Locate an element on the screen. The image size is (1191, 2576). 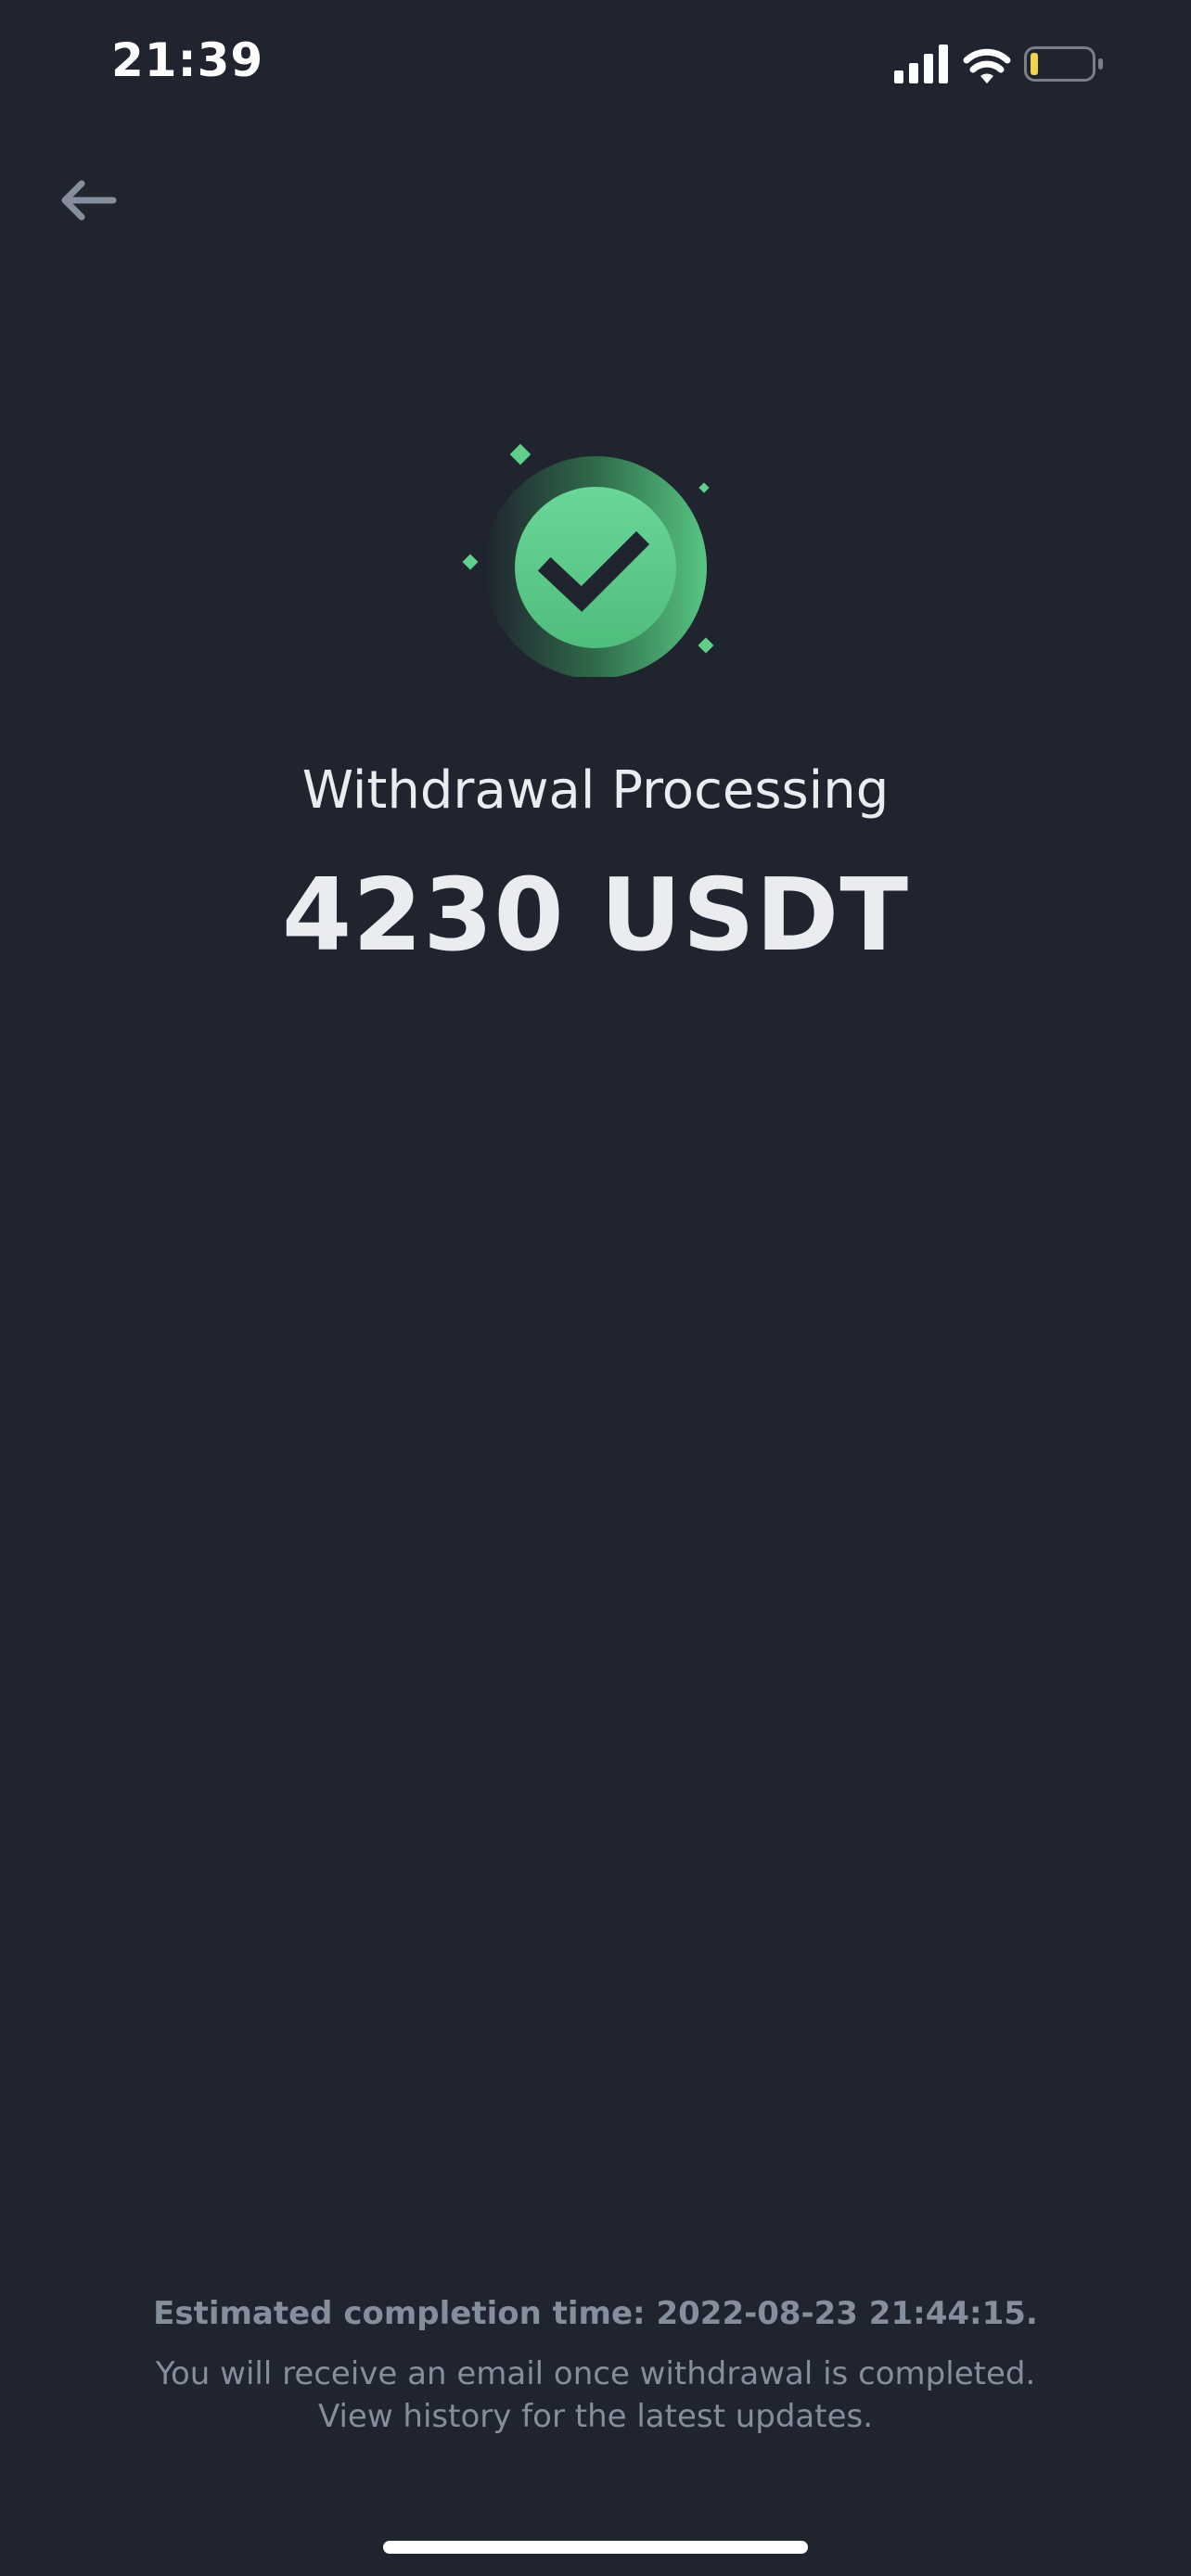
withdrawal-amount: 4230 USDT is located at coordinates (595, 916).